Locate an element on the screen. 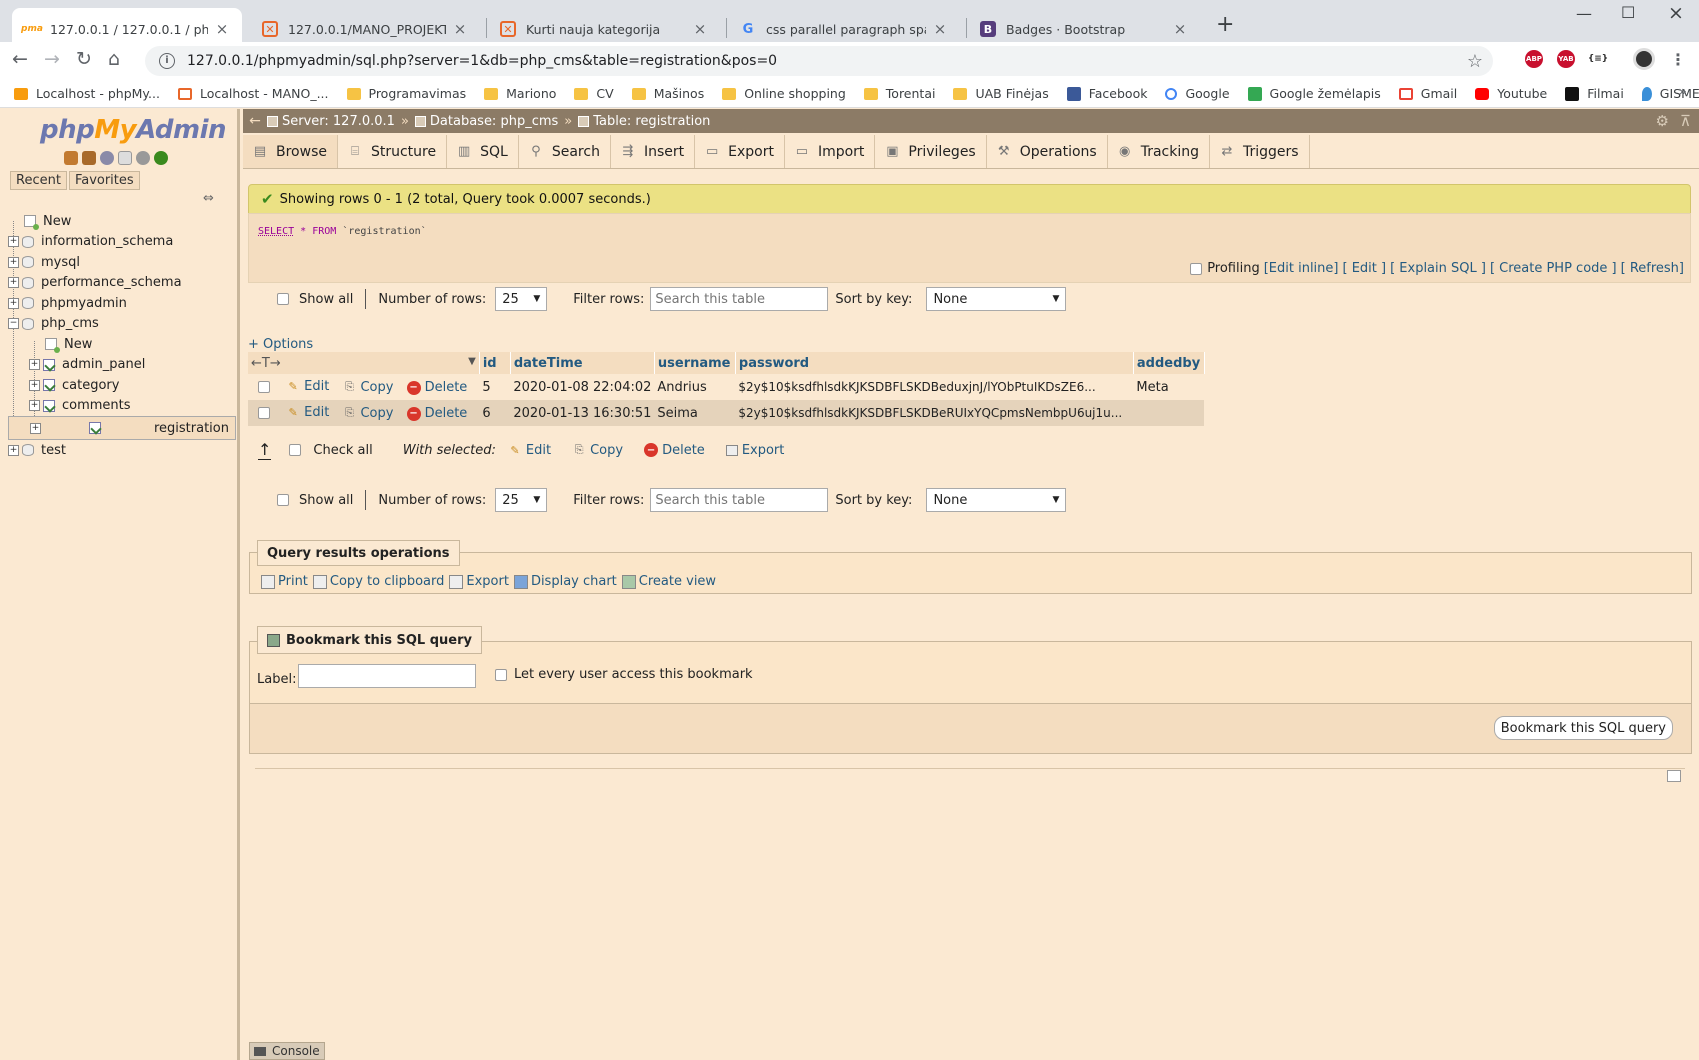 Image resolution: width=1699 pixels, height=1060 pixels. tree-db-phpmyadmin: + phpmyadmin is located at coordinates (122, 303).